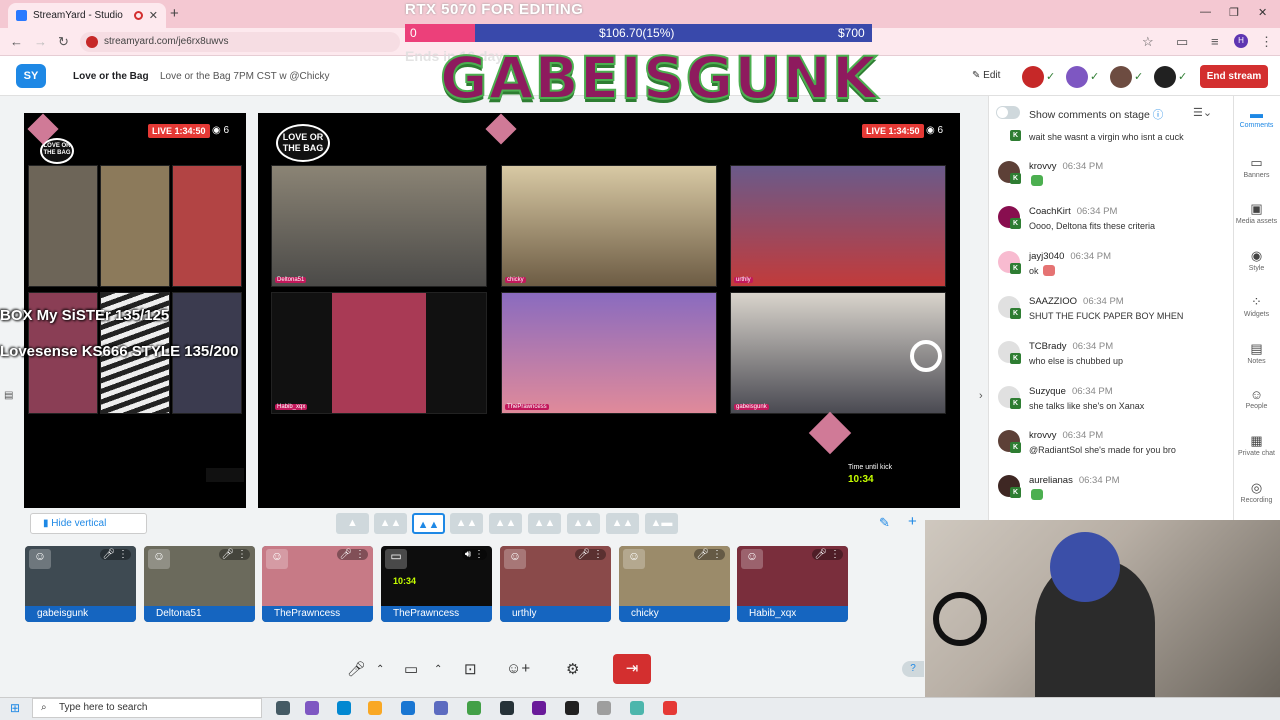 The image size is (1280, 720). Describe the element at coordinates (408, 708) in the screenshot. I see `store-icon` at that location.